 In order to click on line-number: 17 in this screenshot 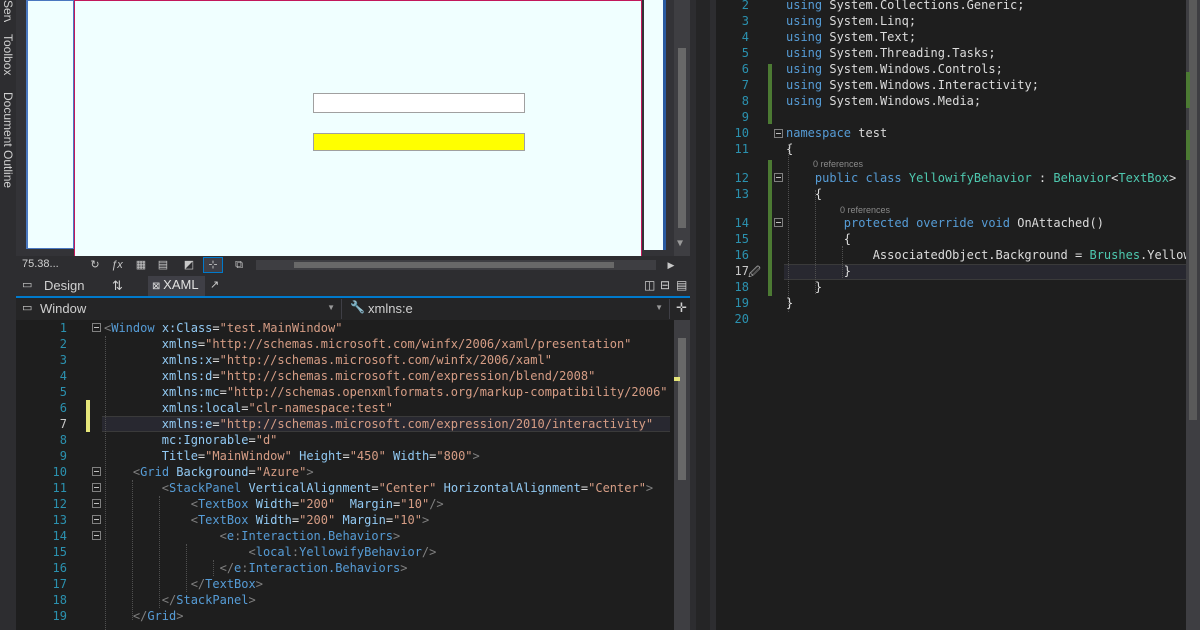, I will do `click(741, 271)`.